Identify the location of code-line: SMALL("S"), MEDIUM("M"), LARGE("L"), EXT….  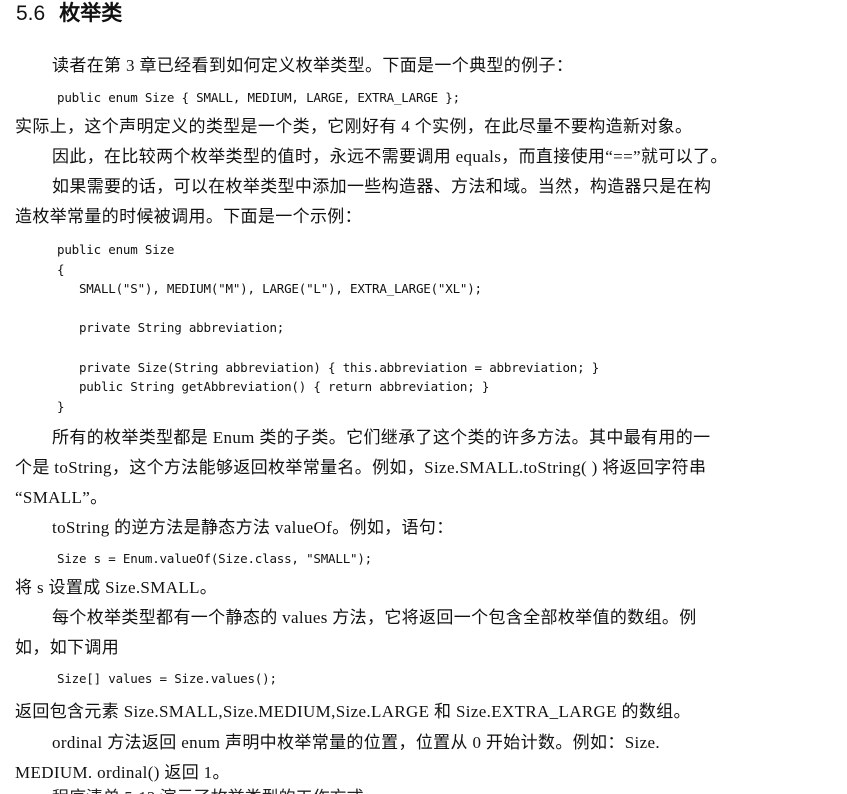
(269, 288).